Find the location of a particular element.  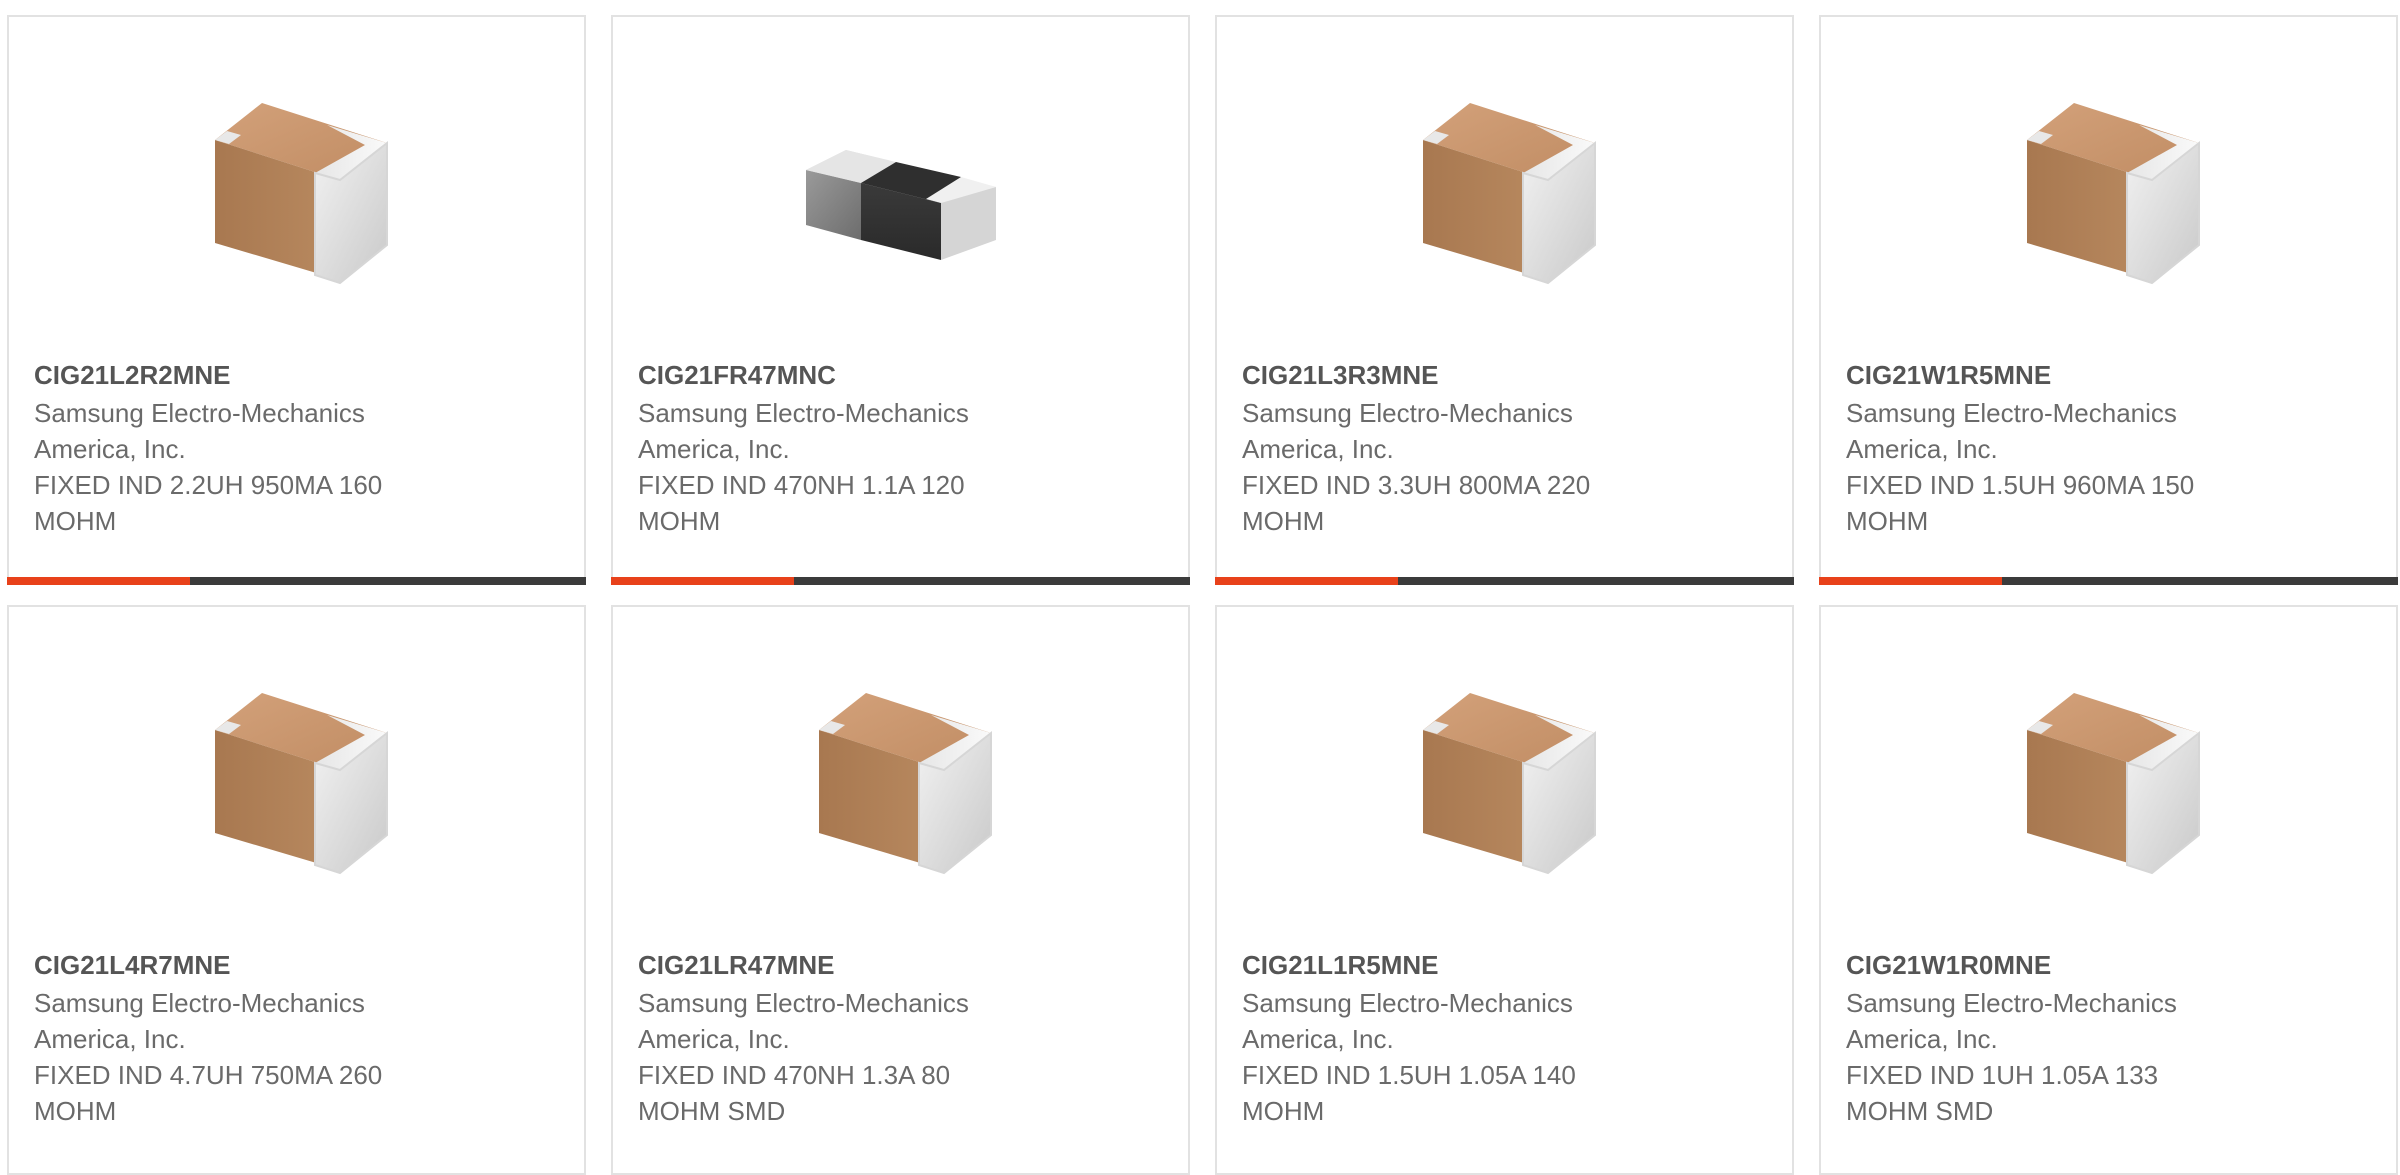

part-number: CIG21W1R0MNE is located at coordinates (2046, 965).